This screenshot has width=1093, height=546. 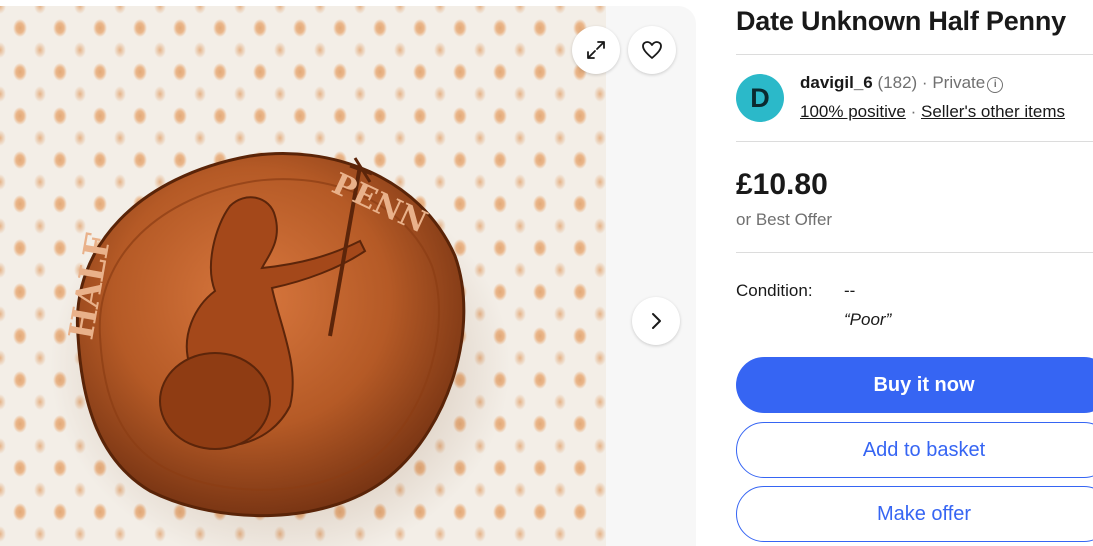 I want to click on item-price: £10.80, so click(x=782, y=184).